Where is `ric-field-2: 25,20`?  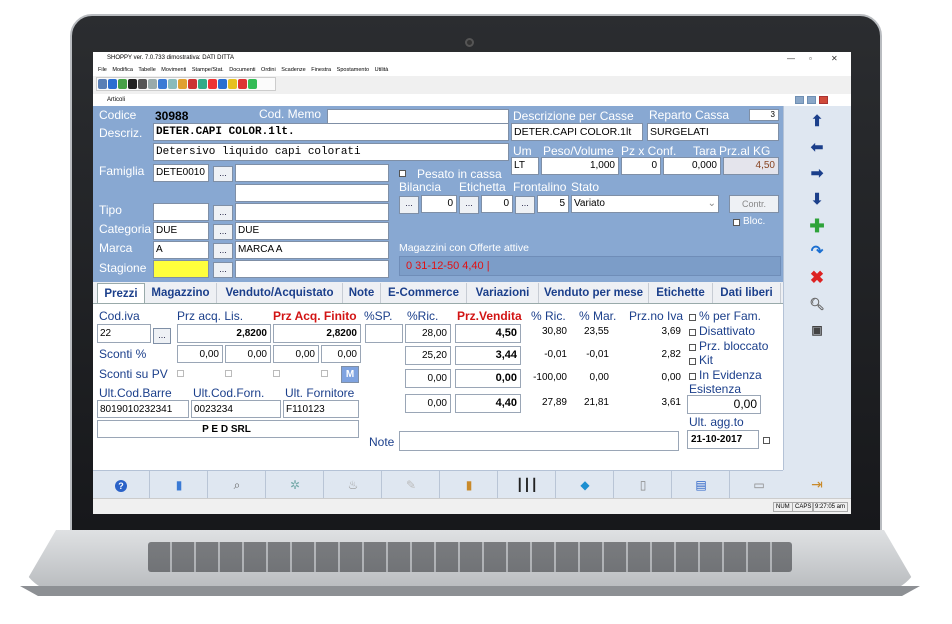 ric-field-2: 25,20 is located at coordinates (428, 355).